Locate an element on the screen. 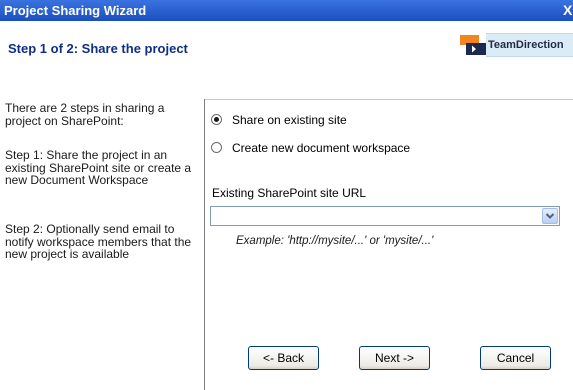 Image resolution: width=573 pixels, height=390 pixels. option-existing-site-label: Share on existing site is located at coordinates (289, 120).